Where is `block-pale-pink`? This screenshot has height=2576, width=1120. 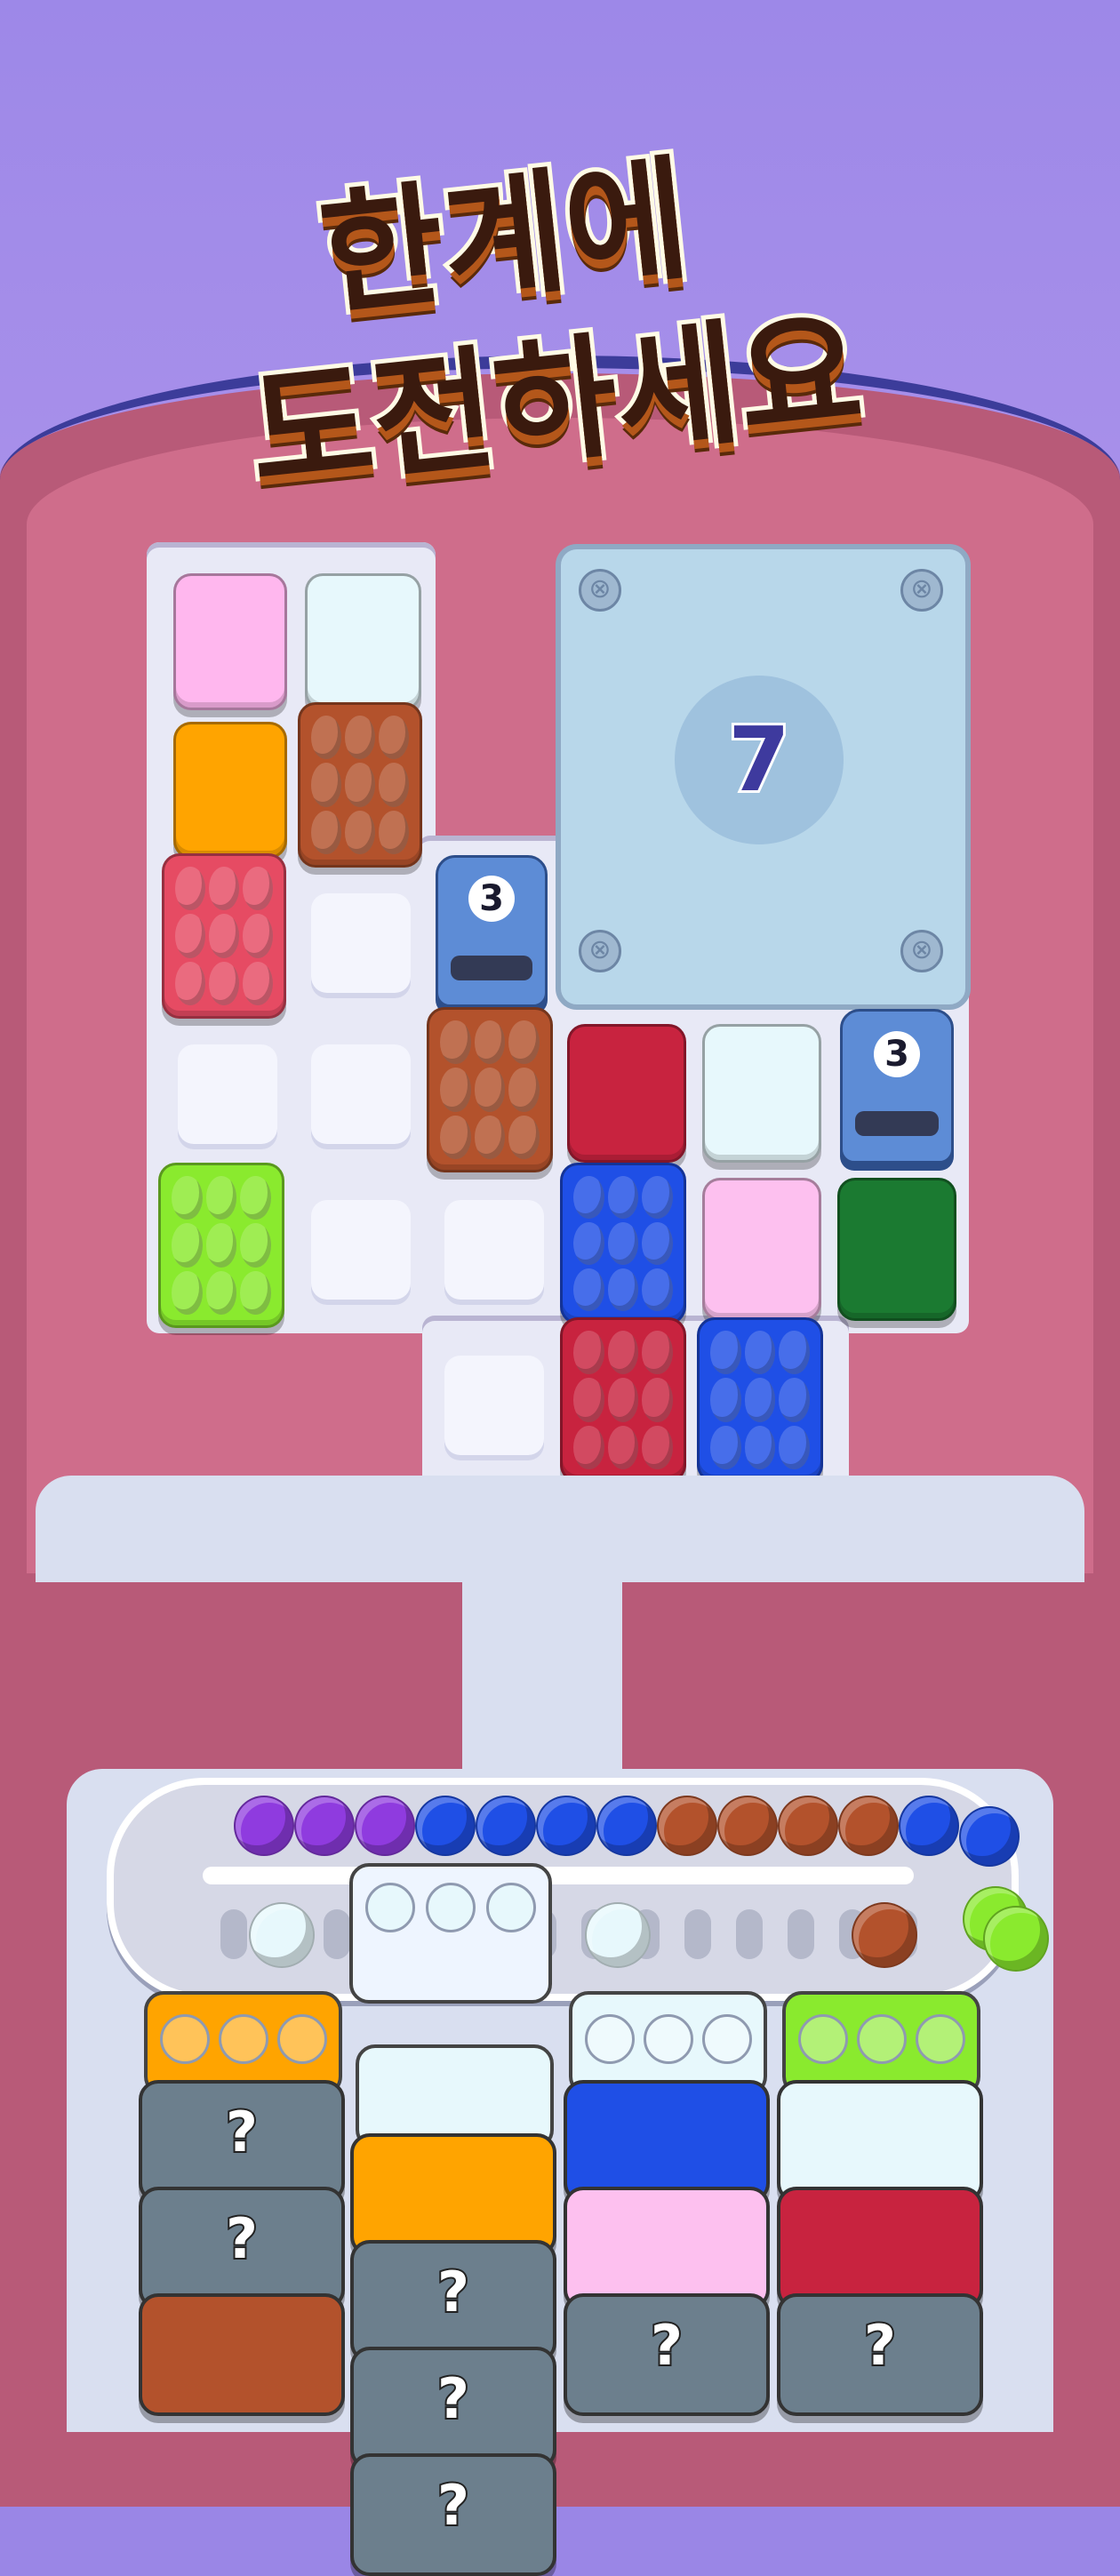 block-pale-pink is located at coordinates (761, 1249).